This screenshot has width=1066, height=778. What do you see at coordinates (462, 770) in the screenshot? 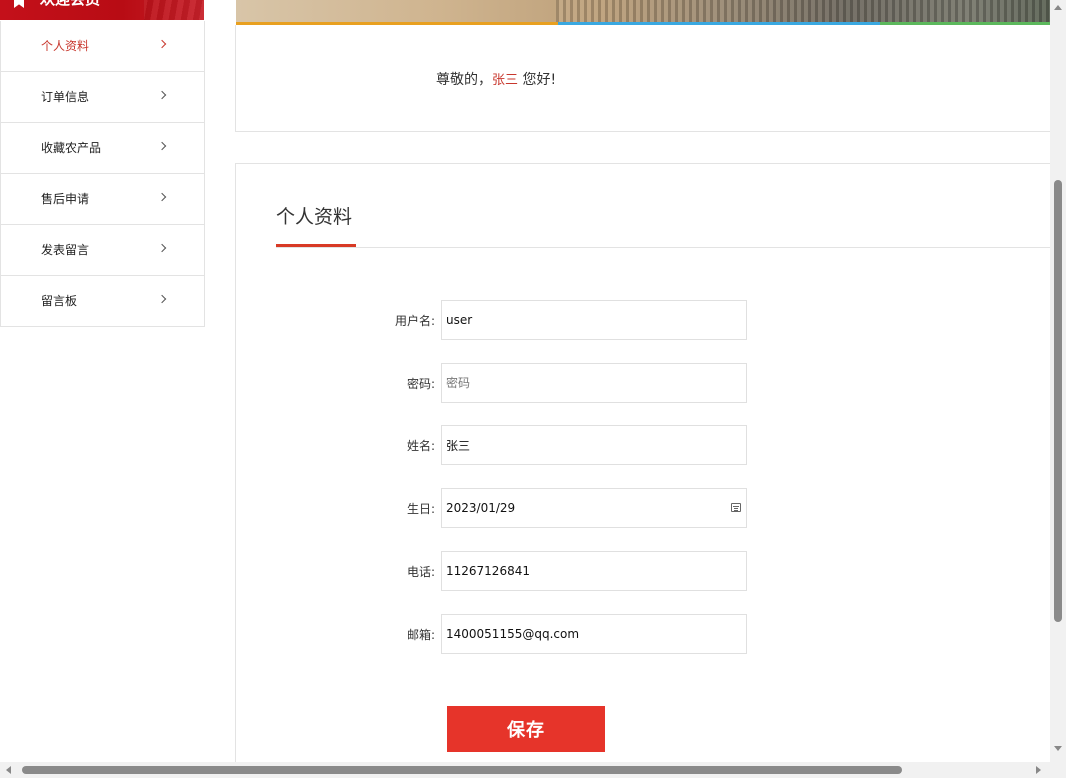
I see `horizontal-scroll-thumb` at bounding box center [462, 770].